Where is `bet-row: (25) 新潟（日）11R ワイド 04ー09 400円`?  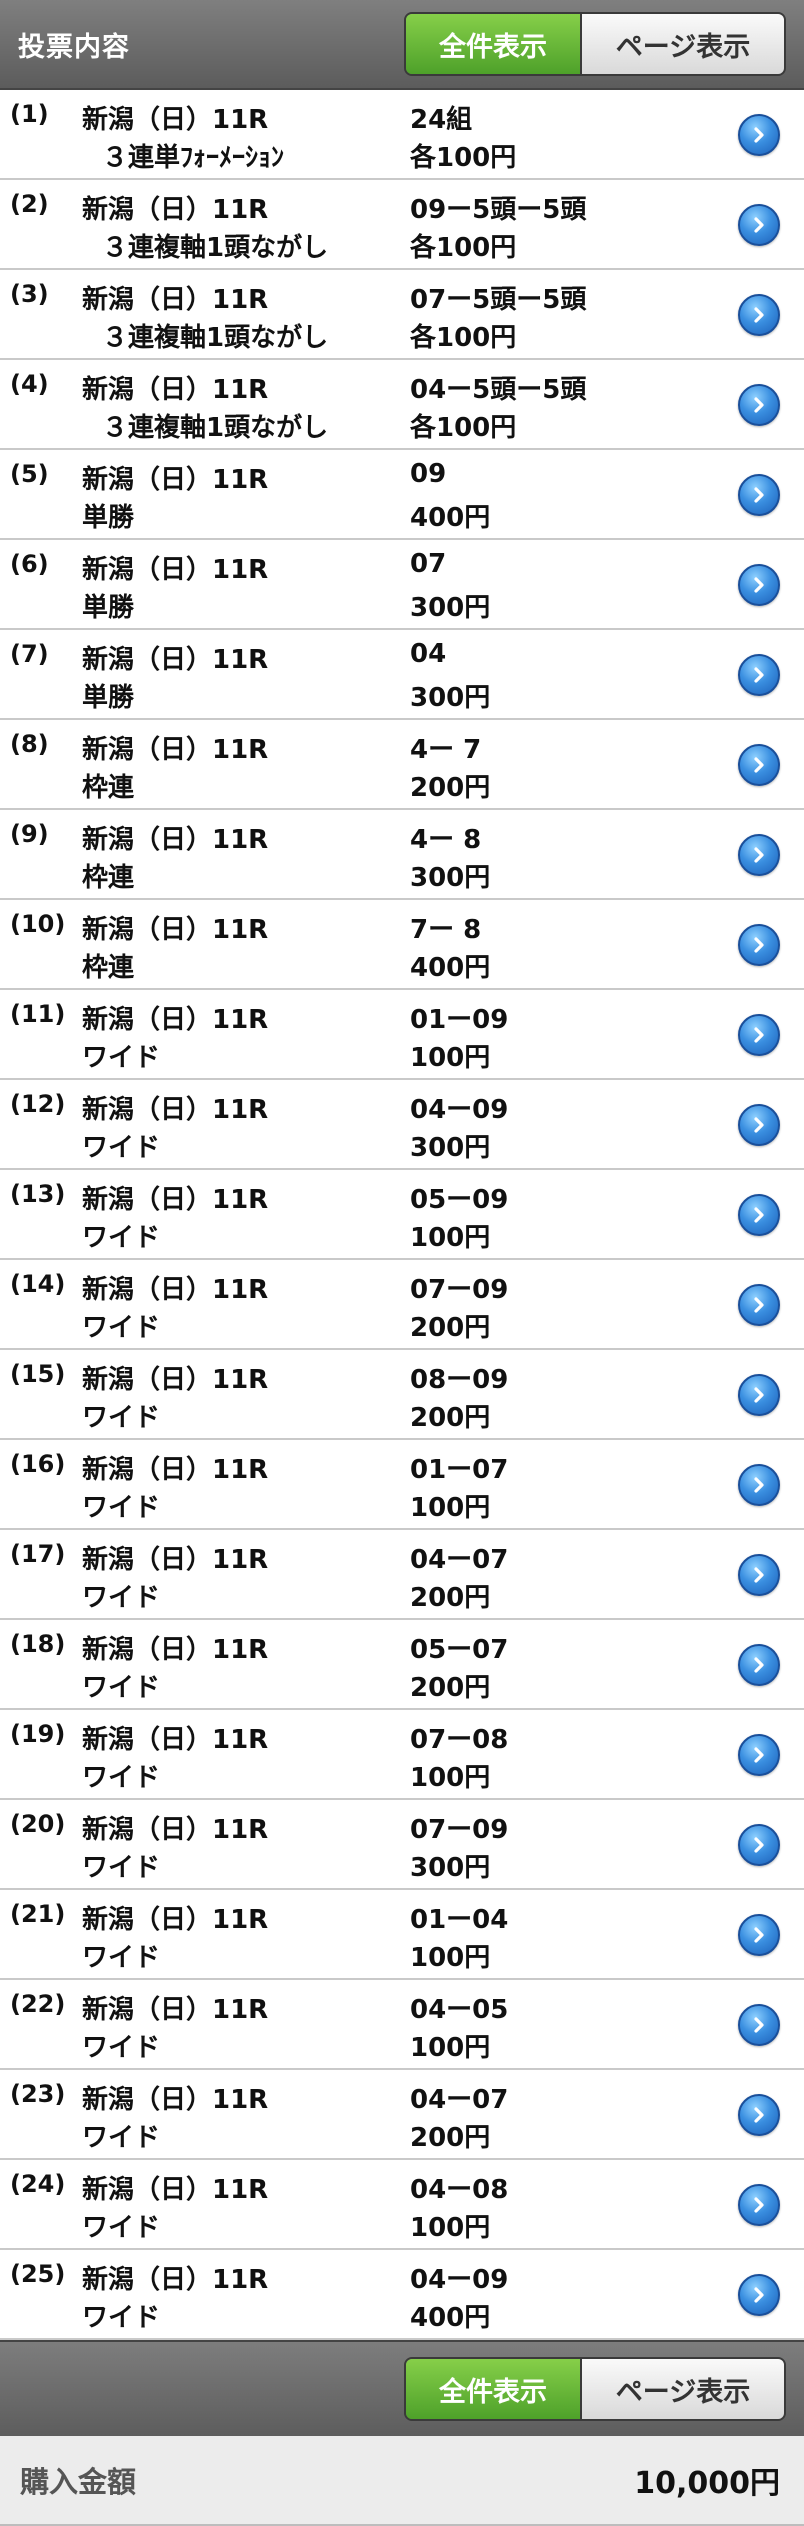
bet-row: (25) 新潟（日）11R ワイド 04ー09 400円 is located at coordinates (402, 2295).